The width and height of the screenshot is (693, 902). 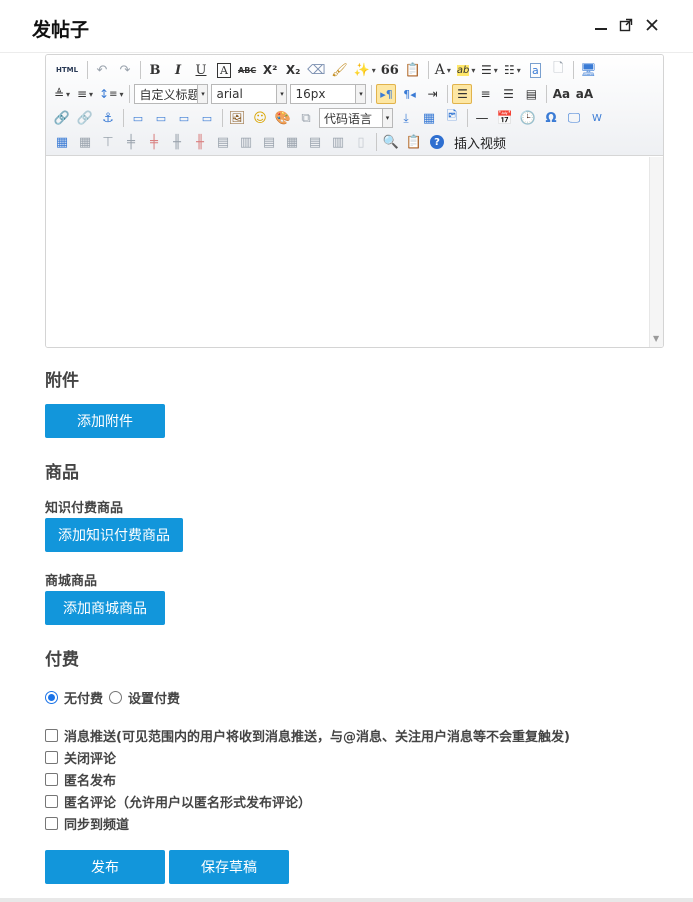 I want to click on word-image-icon: W, so click(x=597, y=118).